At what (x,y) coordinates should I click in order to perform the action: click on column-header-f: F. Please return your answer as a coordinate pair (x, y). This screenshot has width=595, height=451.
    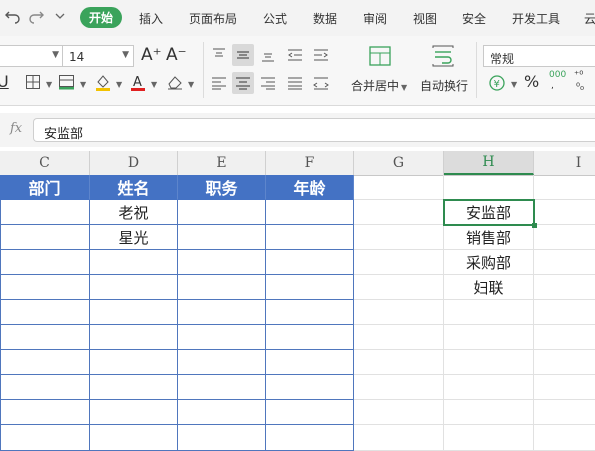
    Looking at the image, I should click on (310, 163).